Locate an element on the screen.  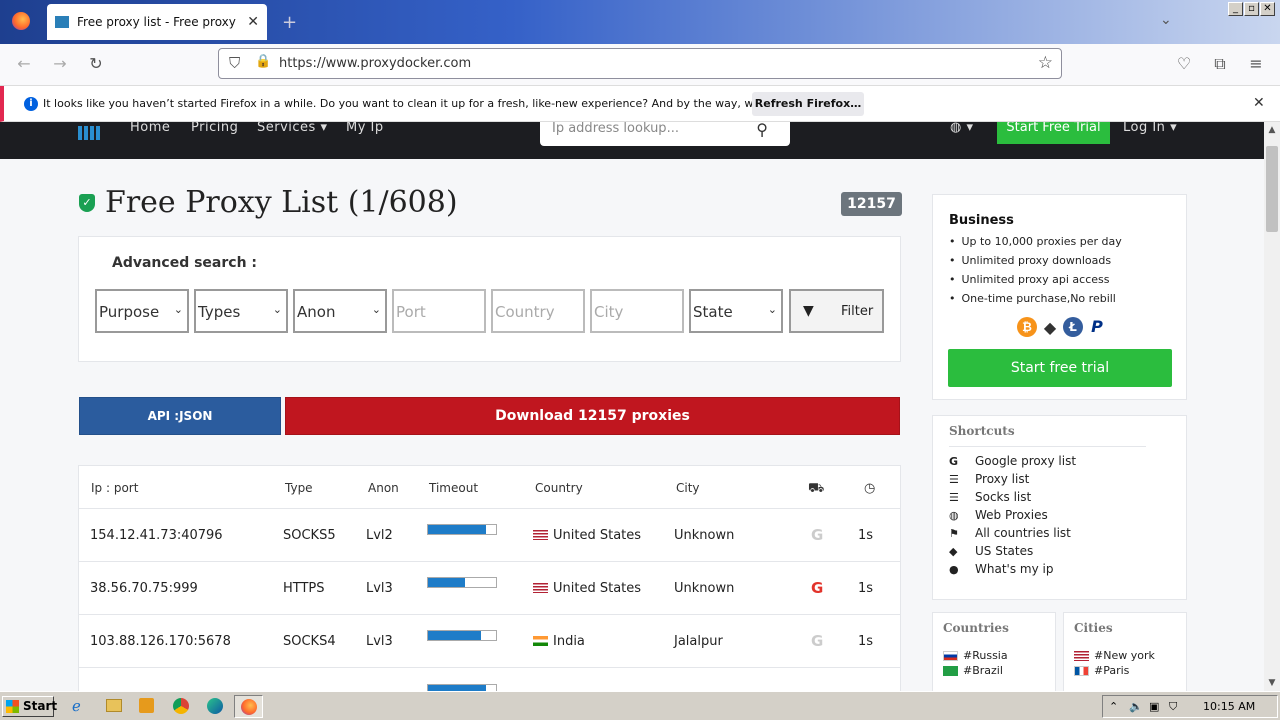
shortcut-link: ◍ Web Proxies is located at coordinates (1059, 515).